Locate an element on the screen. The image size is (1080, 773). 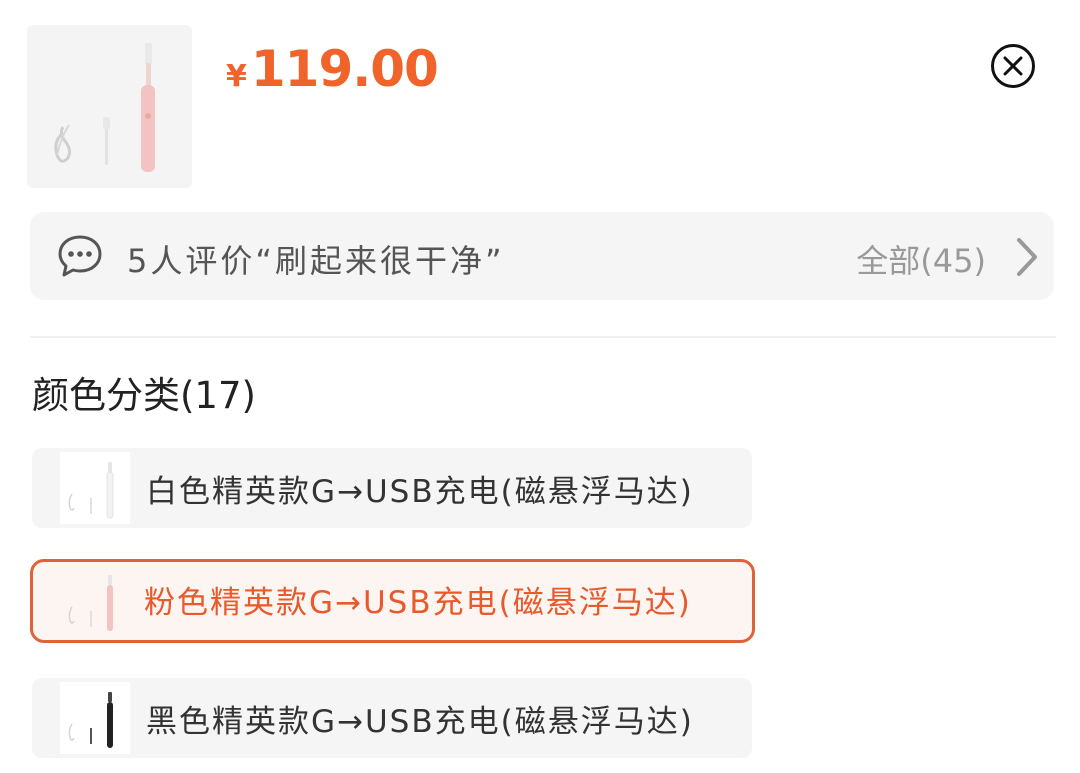
toothbrush-image is located at coordinates (104, 107).